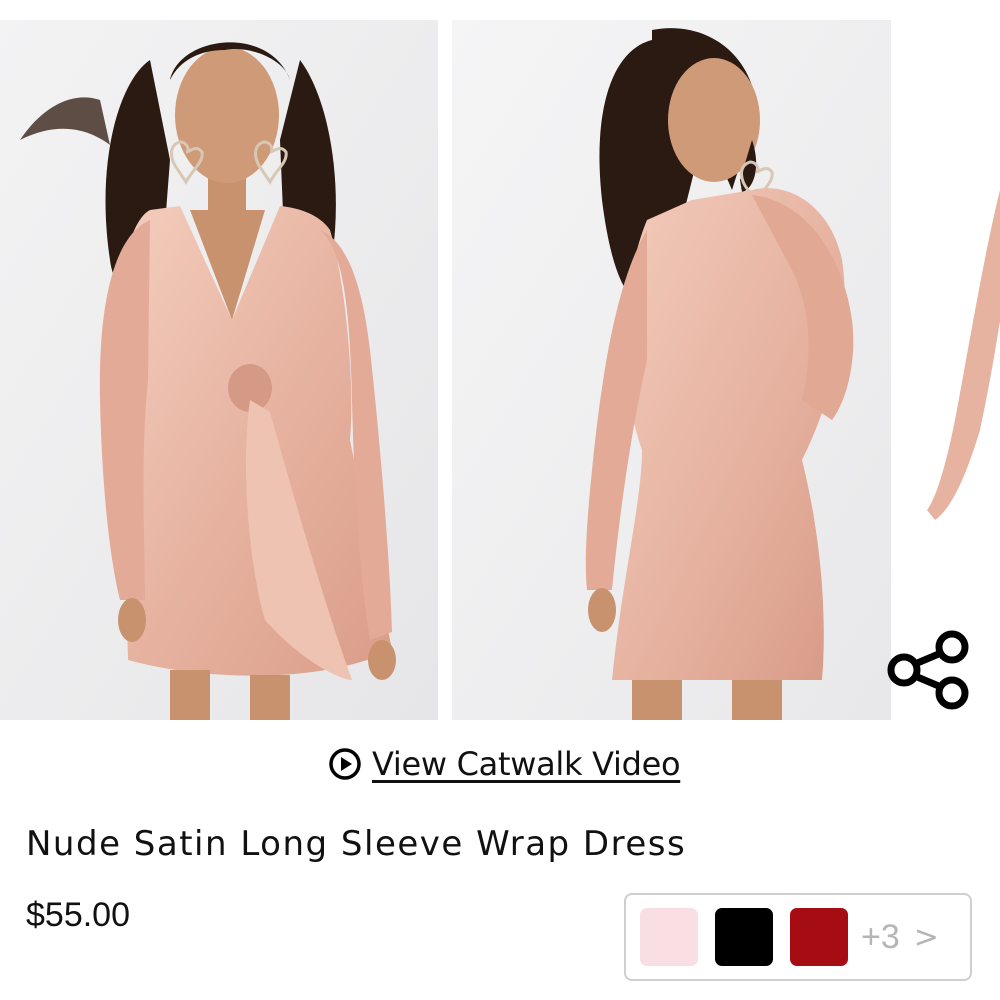 The image size is (1000, 1000). What do you see at coordinates (926, 937) in the screenshot?
I see `chevron-right-icon: >` at bounding box center [926, 937].